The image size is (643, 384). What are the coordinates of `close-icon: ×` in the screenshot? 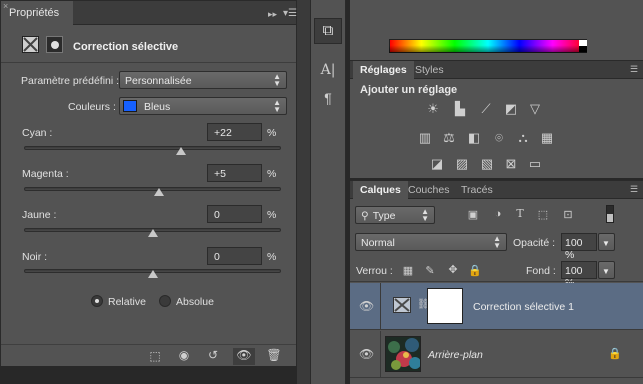 It's located at (5, 6).